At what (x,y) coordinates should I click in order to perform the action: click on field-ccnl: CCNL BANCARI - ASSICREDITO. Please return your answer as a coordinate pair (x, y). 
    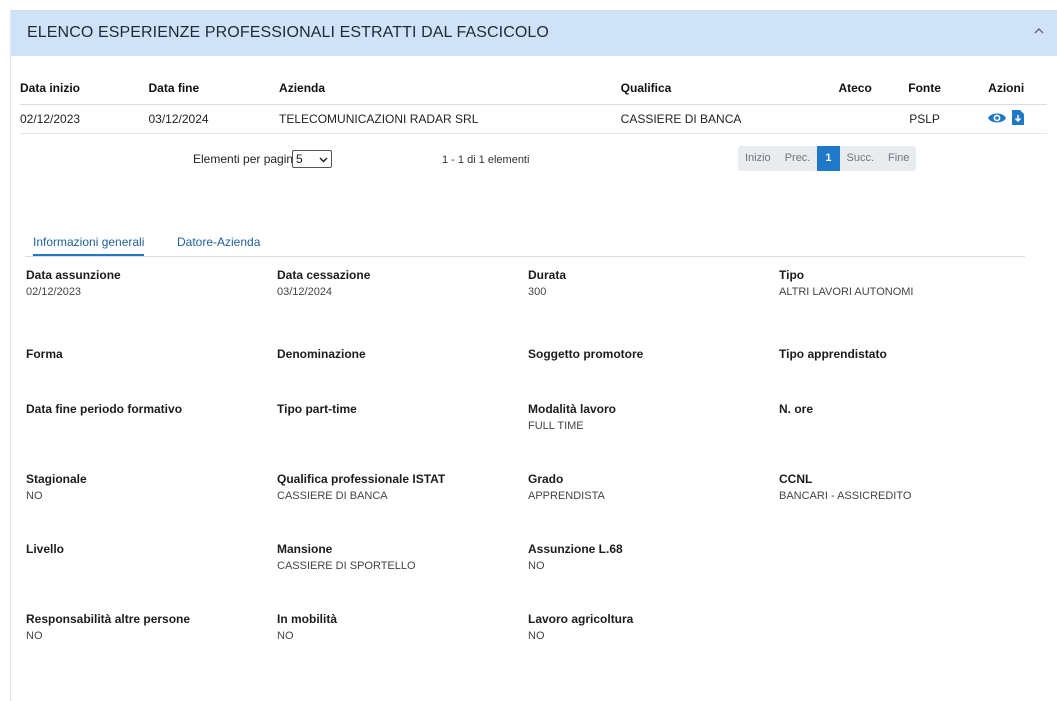
    Looking at the image, I should click on (899, 488).